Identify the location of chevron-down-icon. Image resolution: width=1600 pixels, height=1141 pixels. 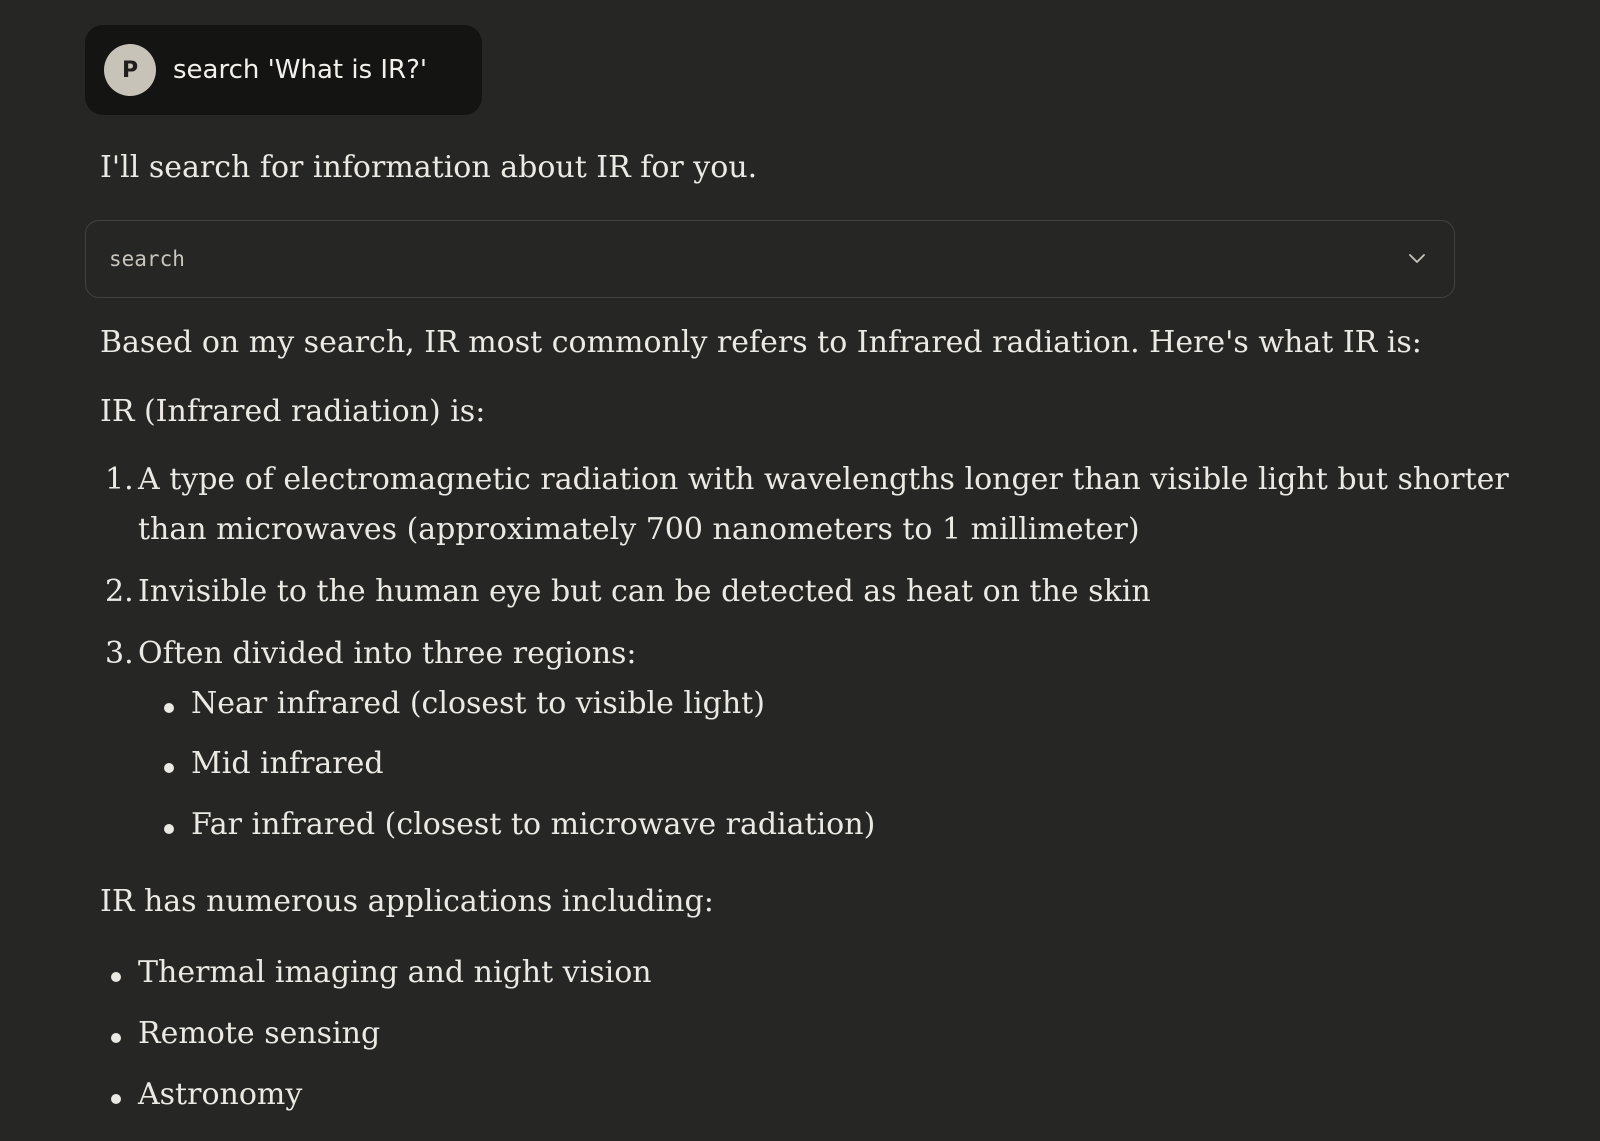
(1417, 258).